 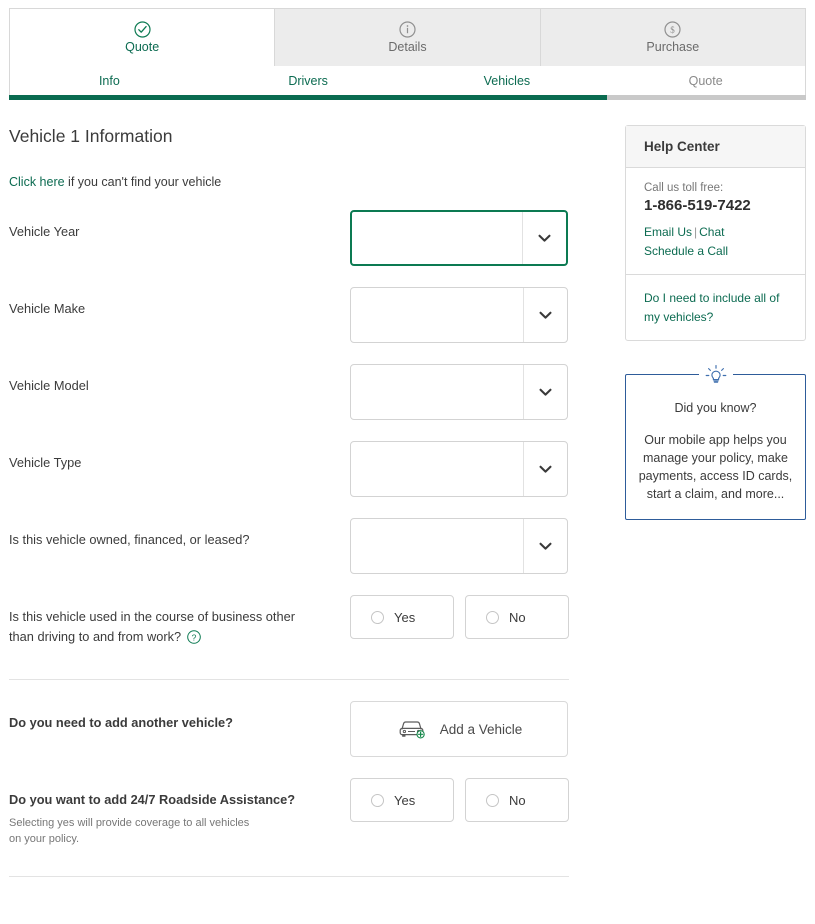 I want to click on click-here-link: Click here, so click(x=37, y=182).